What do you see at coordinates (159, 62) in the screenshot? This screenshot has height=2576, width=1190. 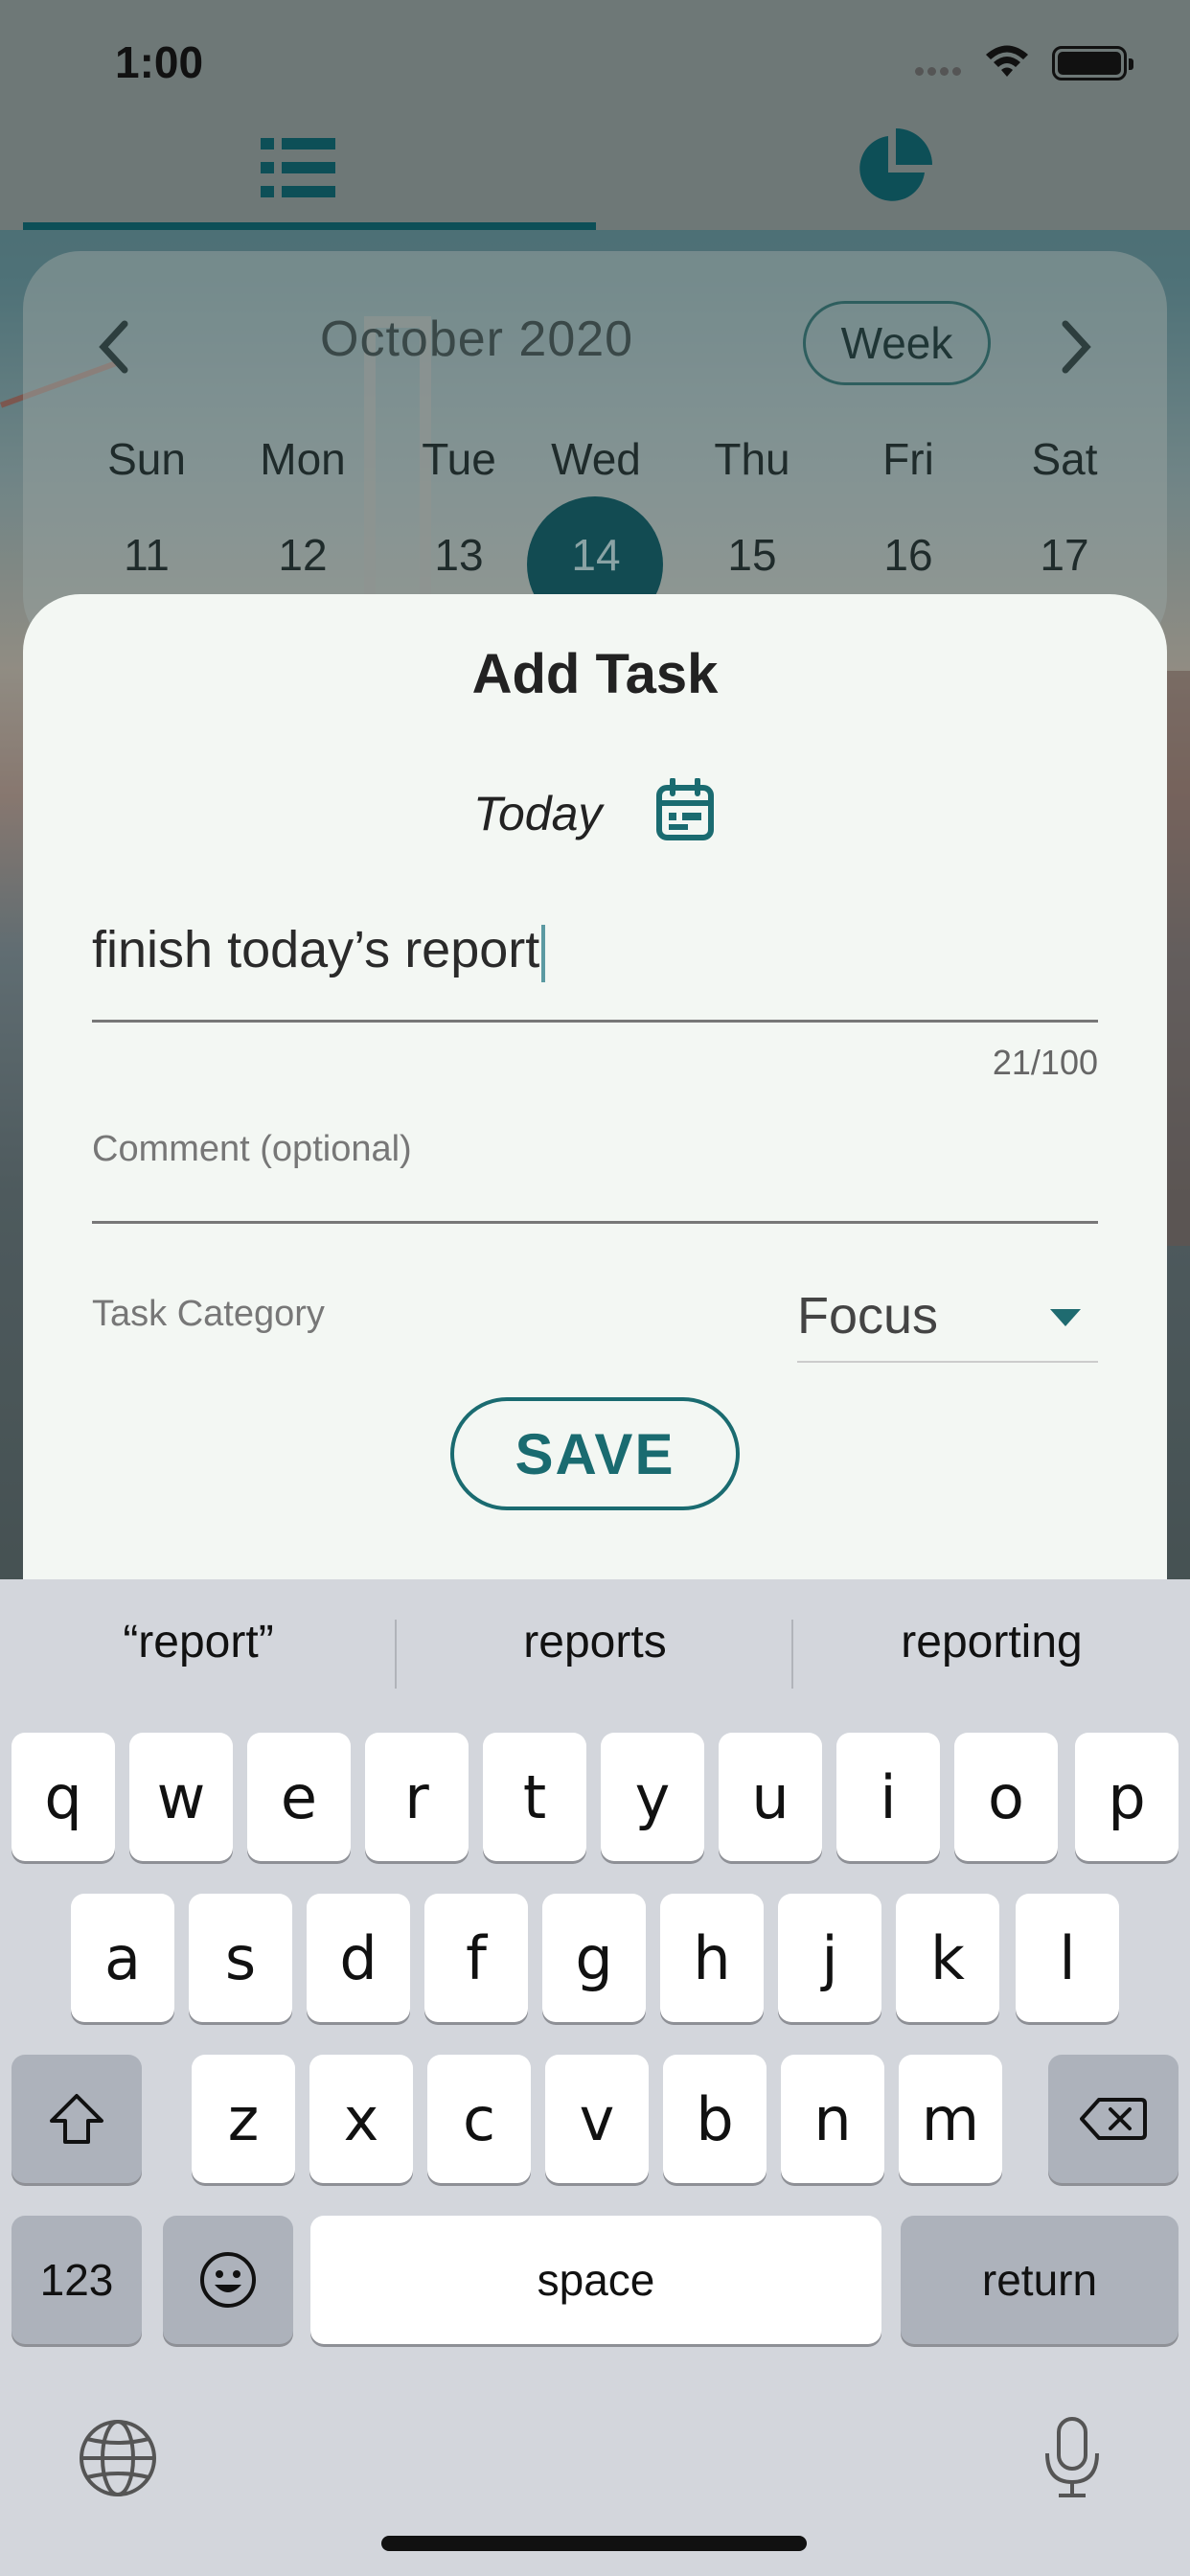 I see `status-time: 1:00` at bounding box center [159, 62].